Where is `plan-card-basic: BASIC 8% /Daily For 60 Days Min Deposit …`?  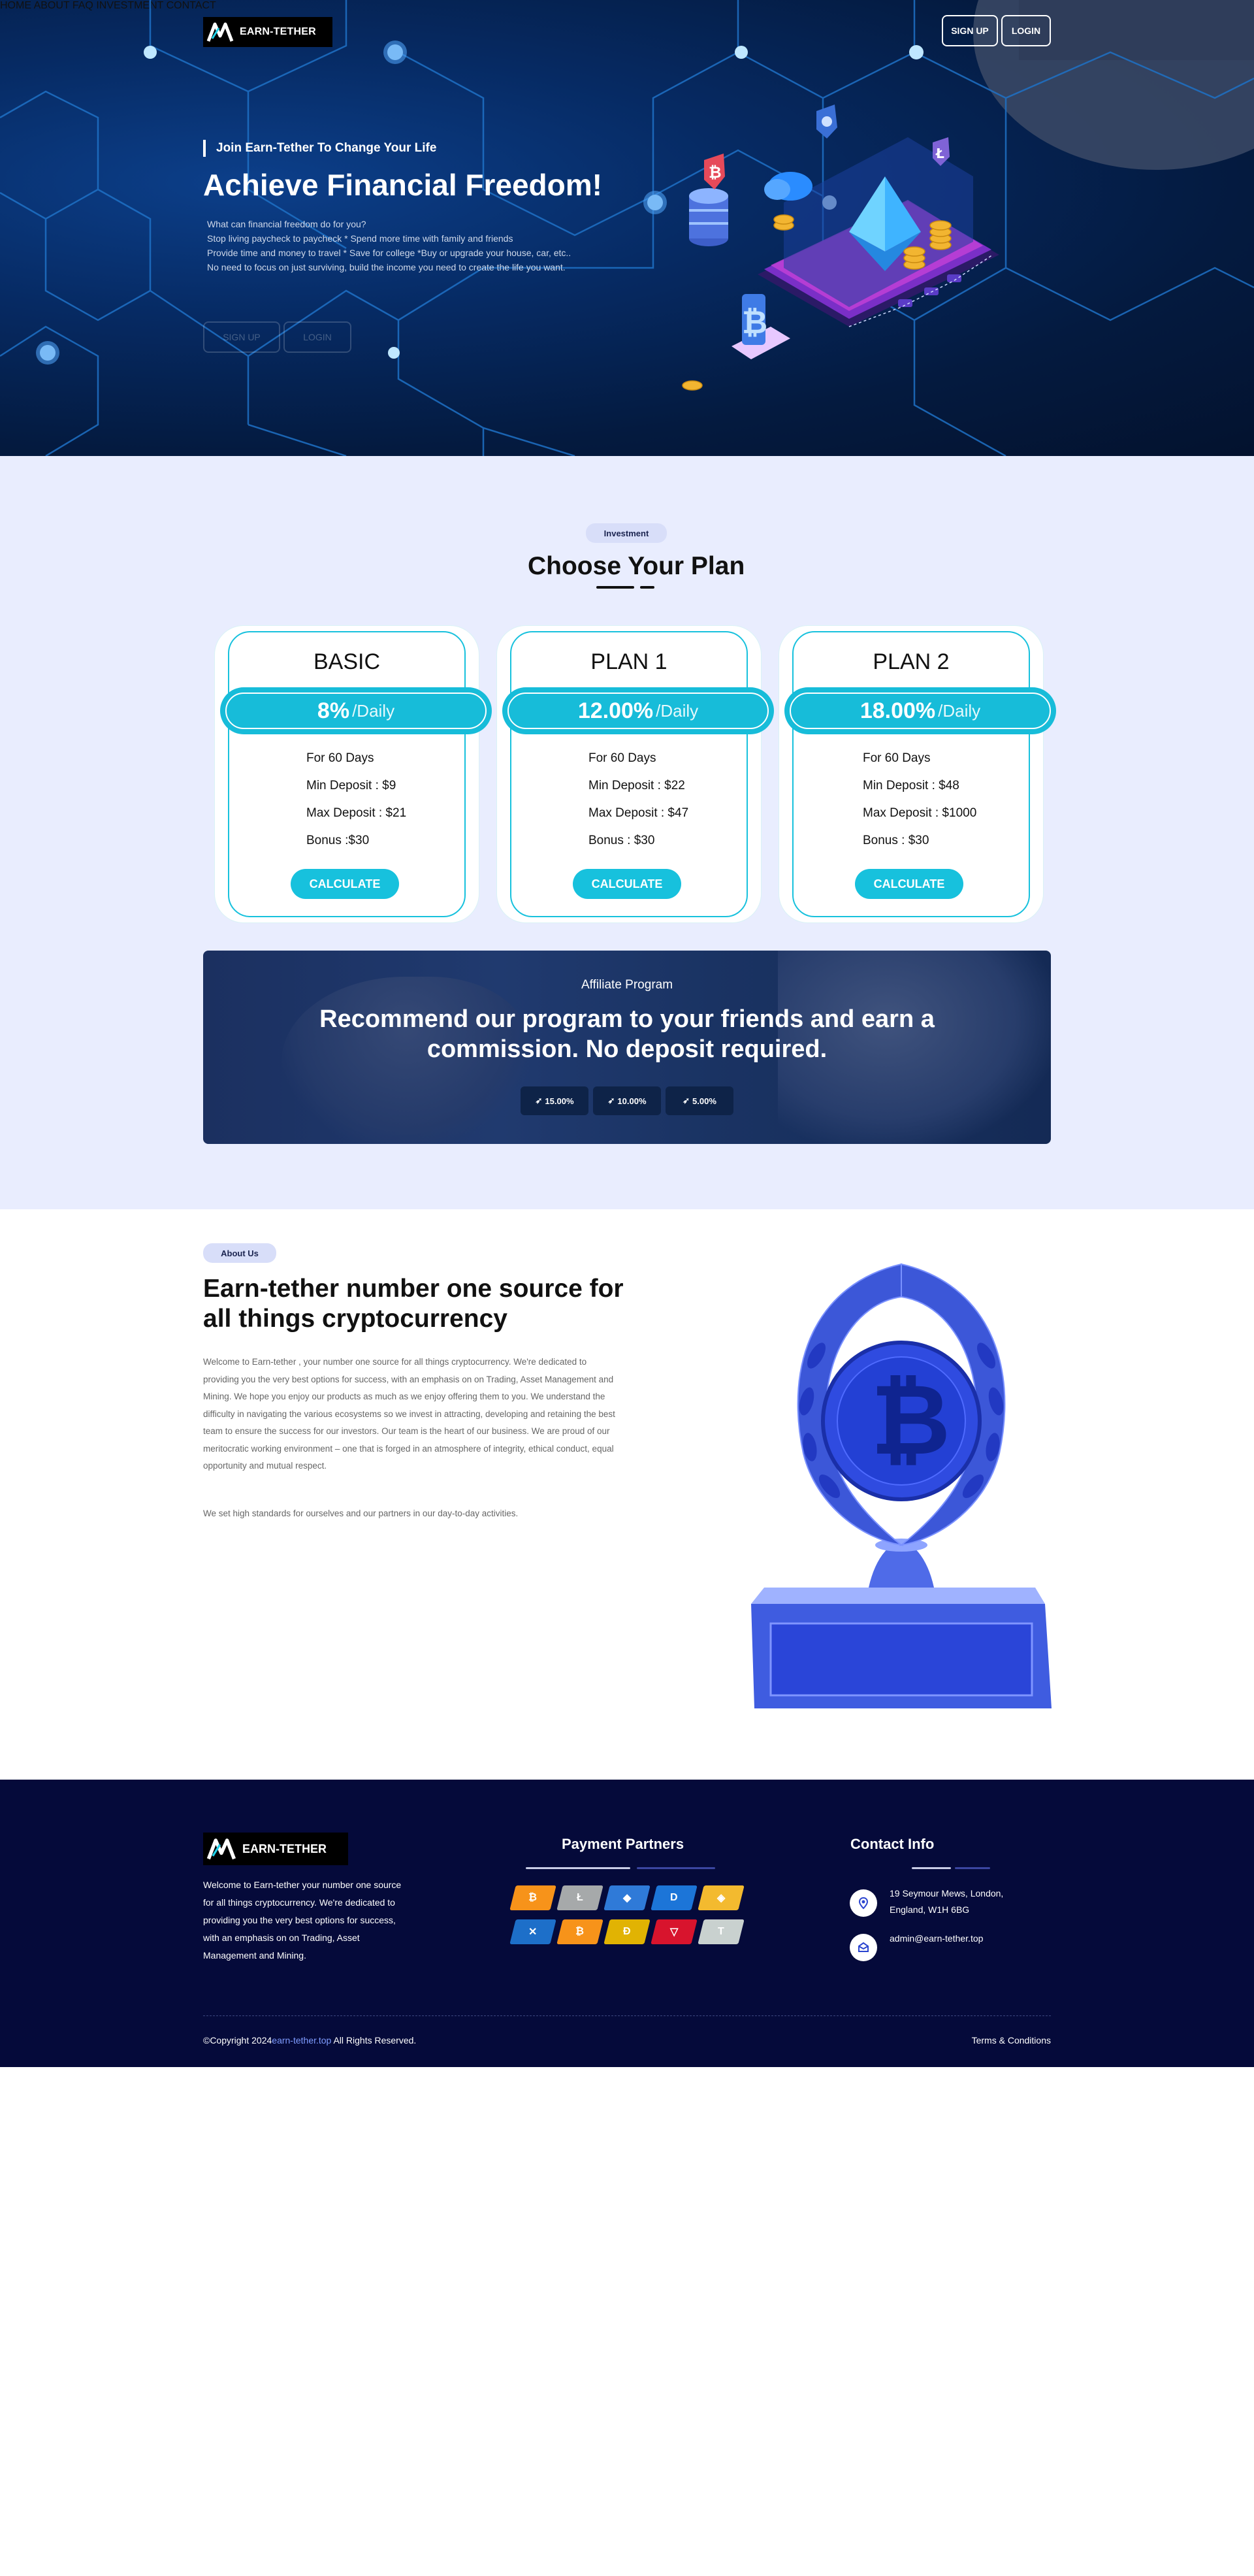
plan-card-basic: BASIC 8% /Daily For 60 Days Min Deposit … is located at coordinates (356, 774).